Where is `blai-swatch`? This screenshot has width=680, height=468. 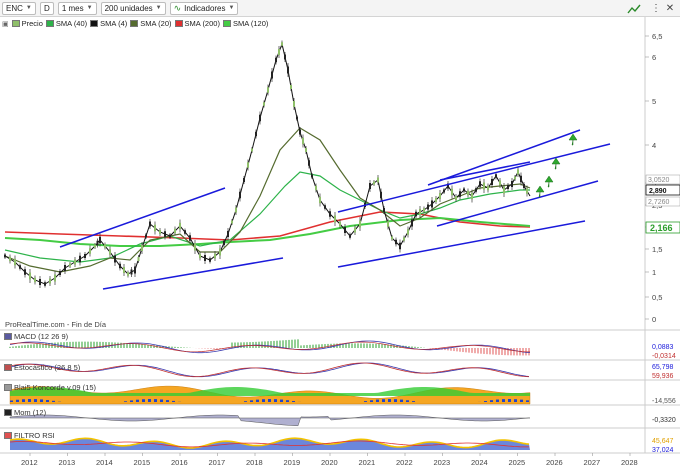 blai-swatch is located at coordinates (8, 387).